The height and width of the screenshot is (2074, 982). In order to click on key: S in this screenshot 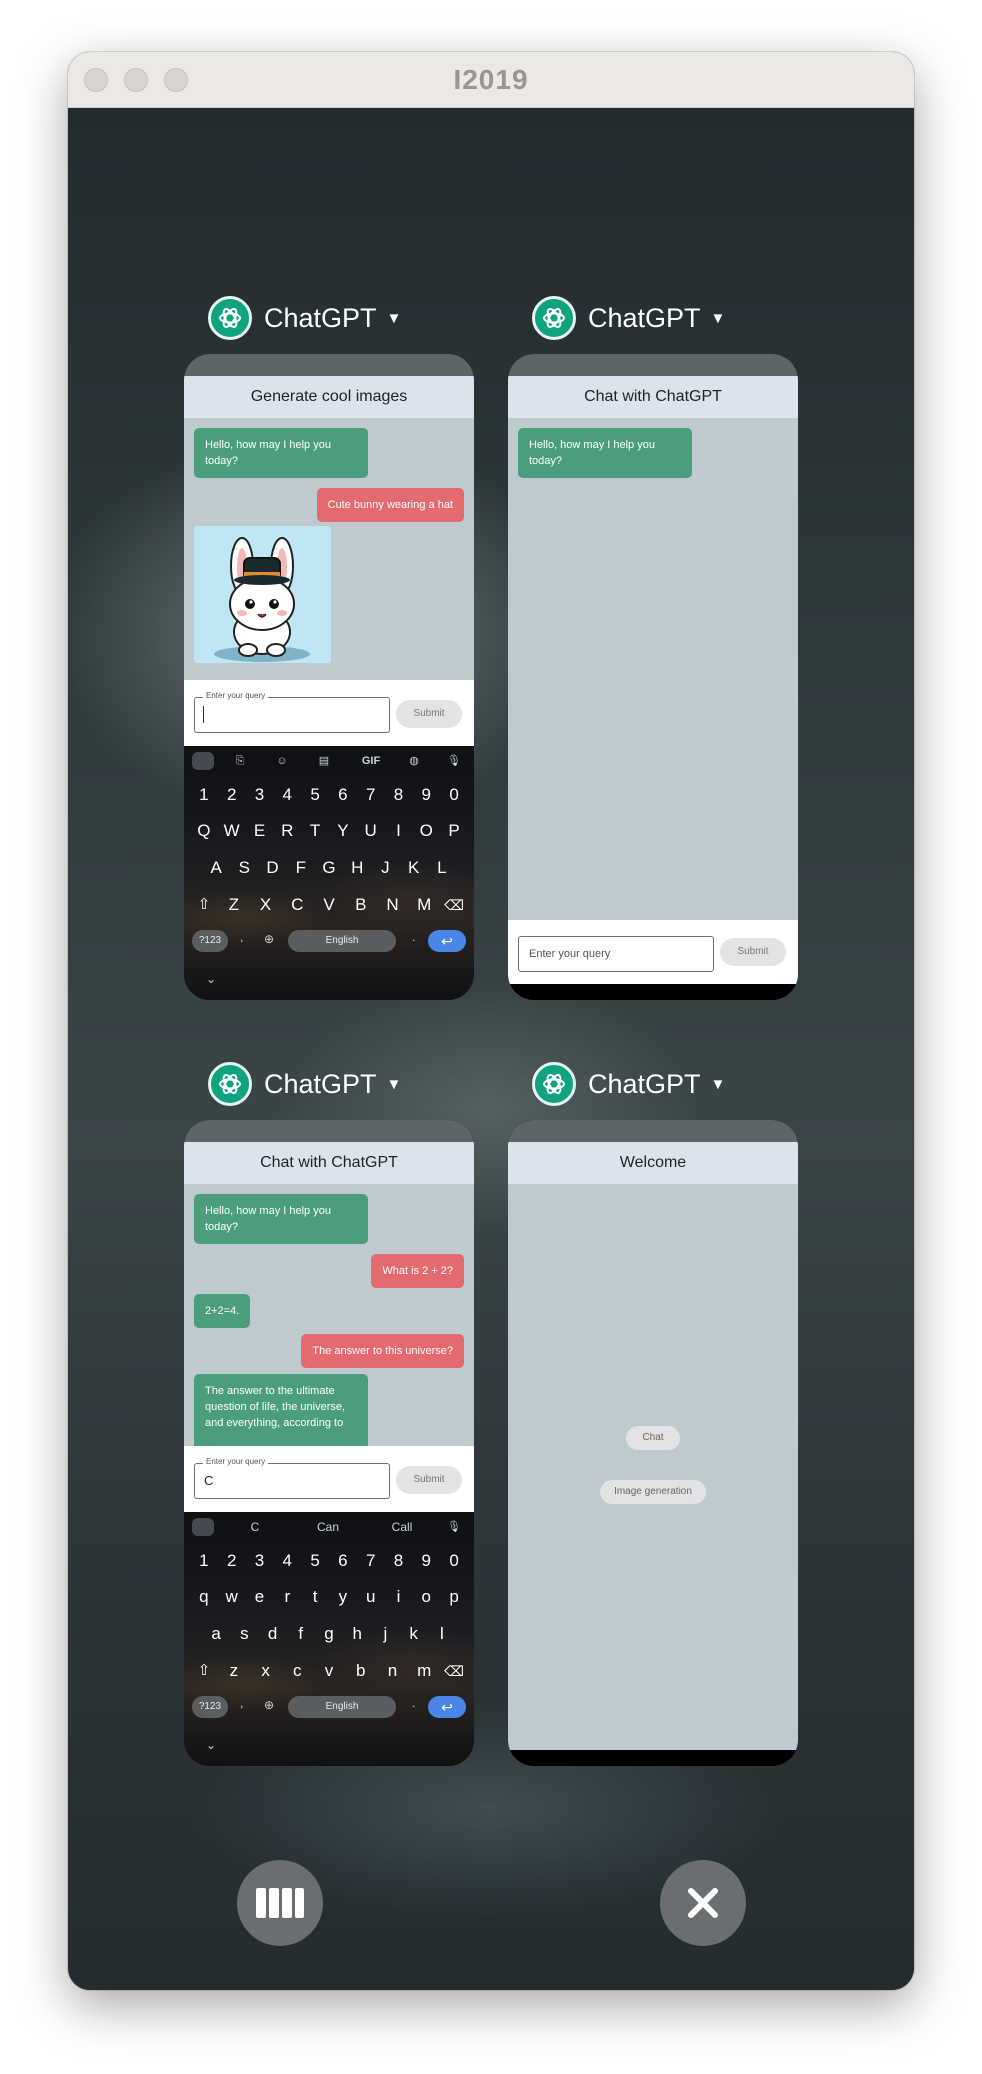, I will do `click(244, 868)`.